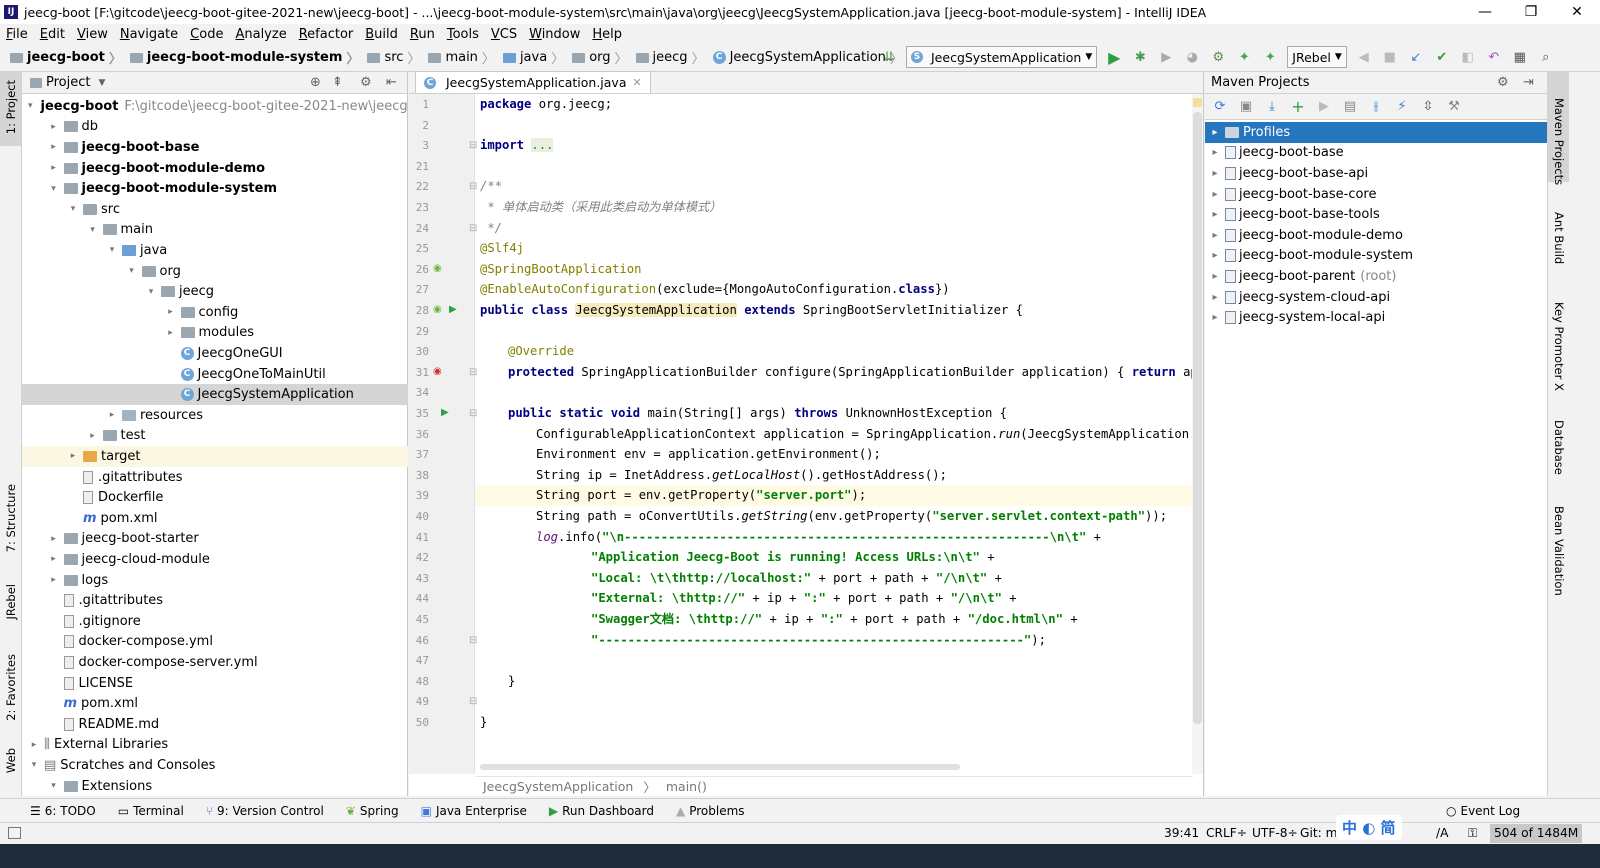  Describe the element at coordinates (533, 82) in the screenshot. I see `tab-jeecgsystemapplication: C JeecgSystemApplication.java ✕` at that location.